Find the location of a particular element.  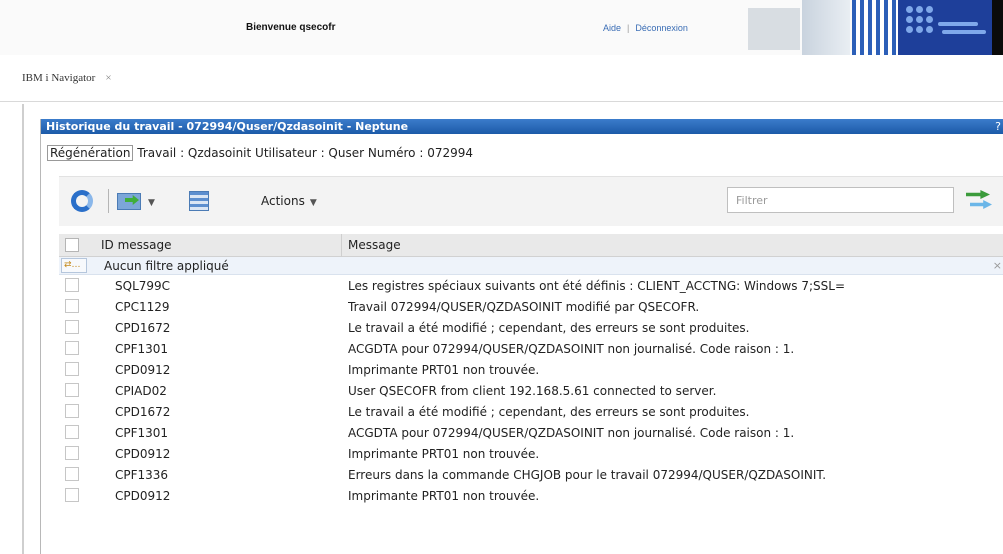

message-id: SQL799C is located at coordinates (143, 286).